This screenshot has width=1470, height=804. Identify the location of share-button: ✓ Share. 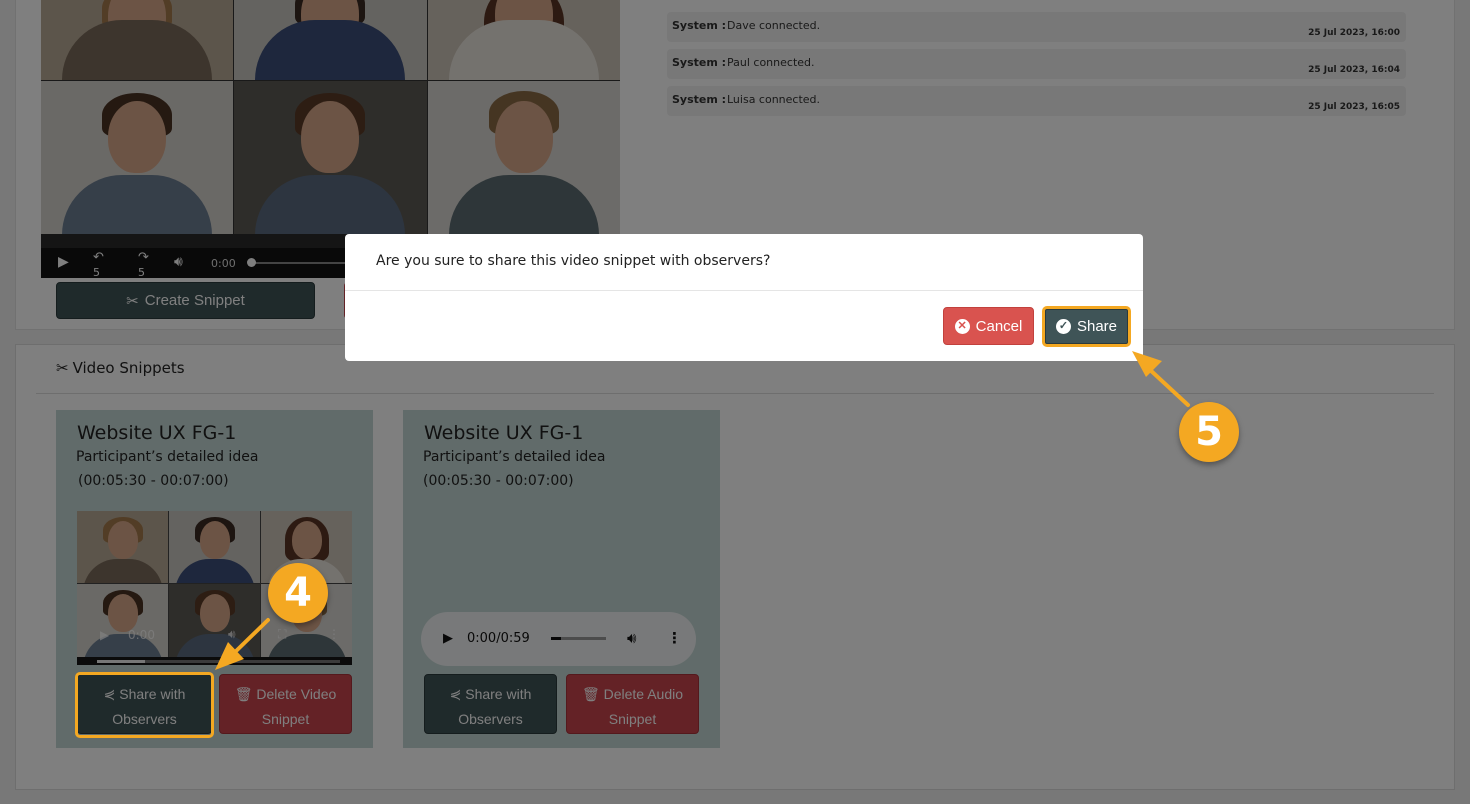
(1086, 326).